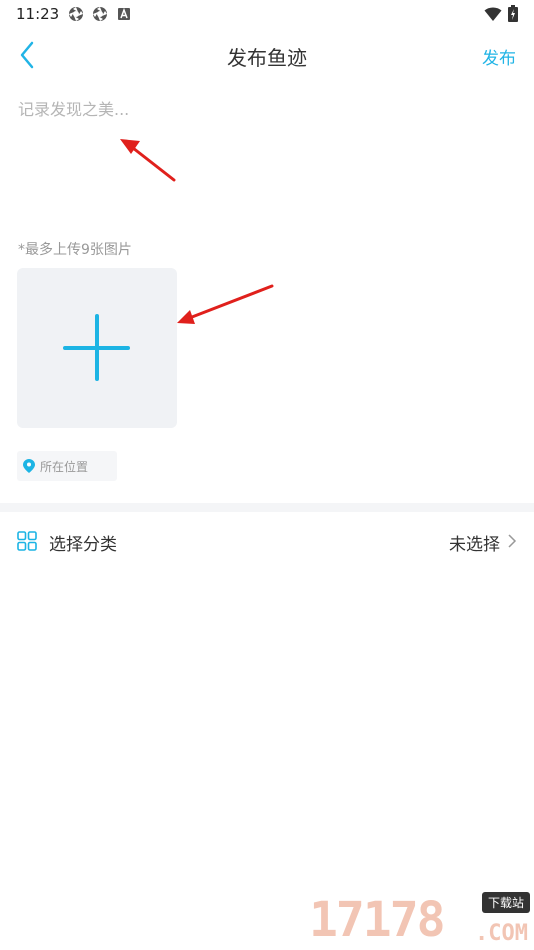 This screenshot has width=534, height=950. I want to click on category-value: 未选择, so click(474, 545).